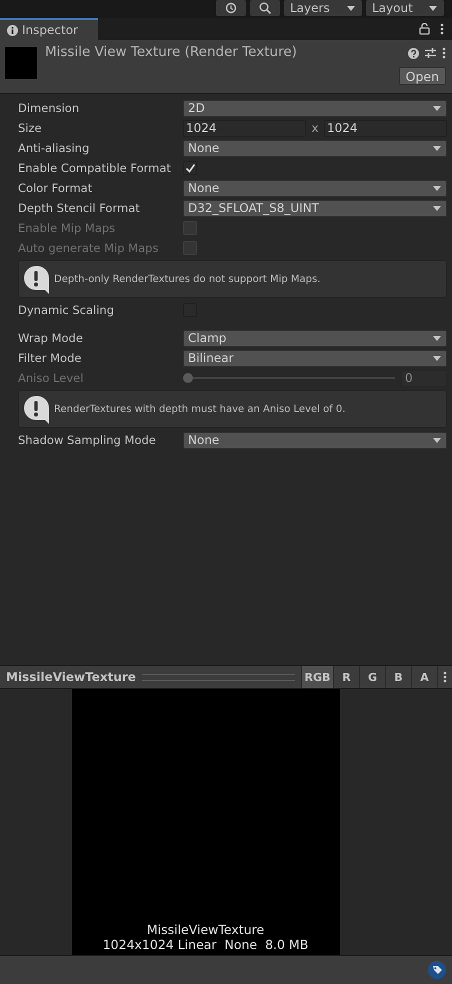  What do you see at coordinates (51, 378) in the screenshot?
I see `property-label: Aniso Level` at bounding box center [51, 378].